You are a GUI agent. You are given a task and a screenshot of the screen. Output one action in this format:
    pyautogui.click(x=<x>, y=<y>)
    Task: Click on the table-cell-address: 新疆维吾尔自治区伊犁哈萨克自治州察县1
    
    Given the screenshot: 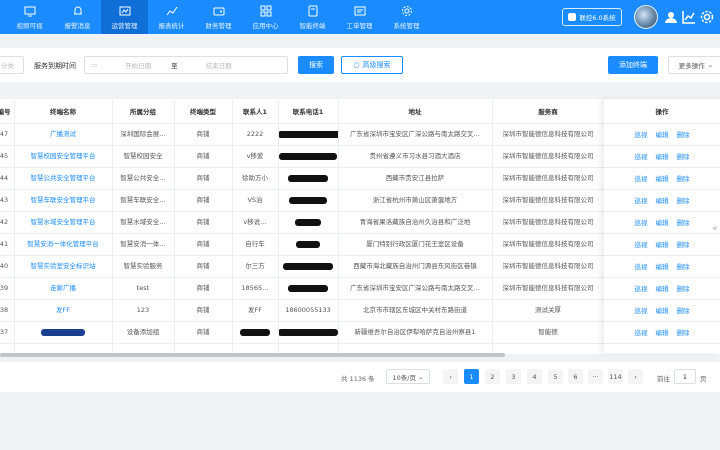 What is the action you would take?
    pyautogui.click(x=415, y=332)
    